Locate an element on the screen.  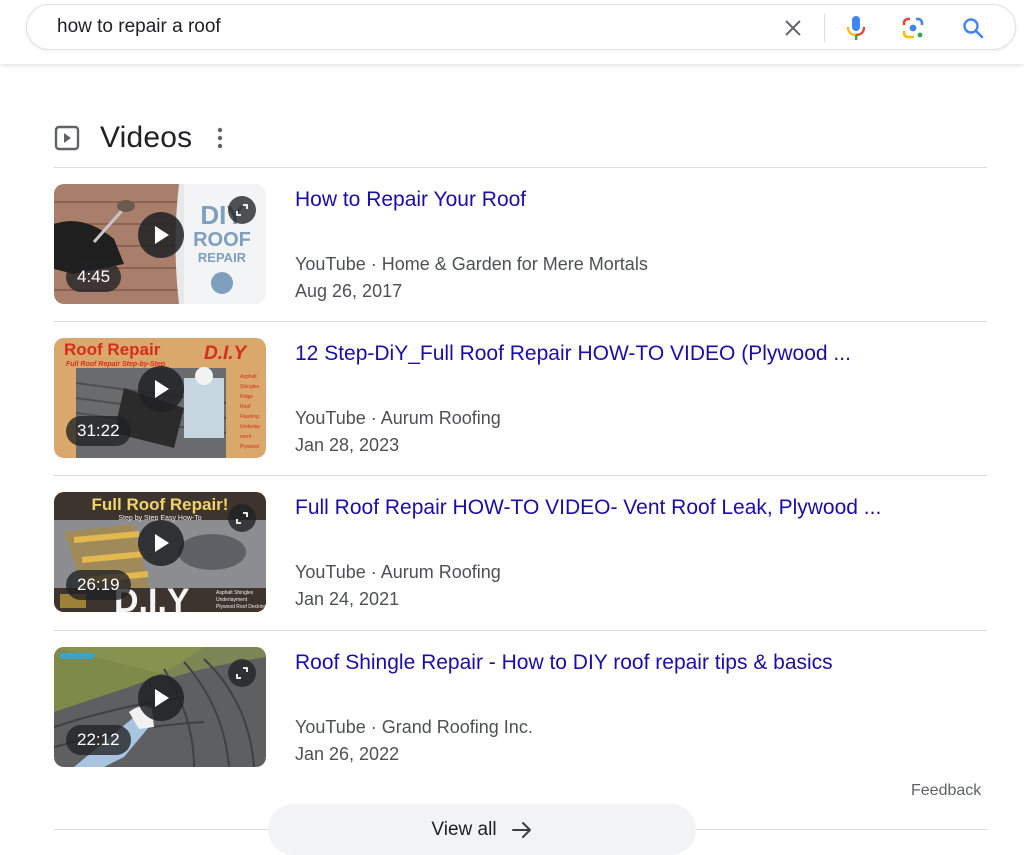
video-date: Jan 24, 2021 is located at coordinates (347, 599).